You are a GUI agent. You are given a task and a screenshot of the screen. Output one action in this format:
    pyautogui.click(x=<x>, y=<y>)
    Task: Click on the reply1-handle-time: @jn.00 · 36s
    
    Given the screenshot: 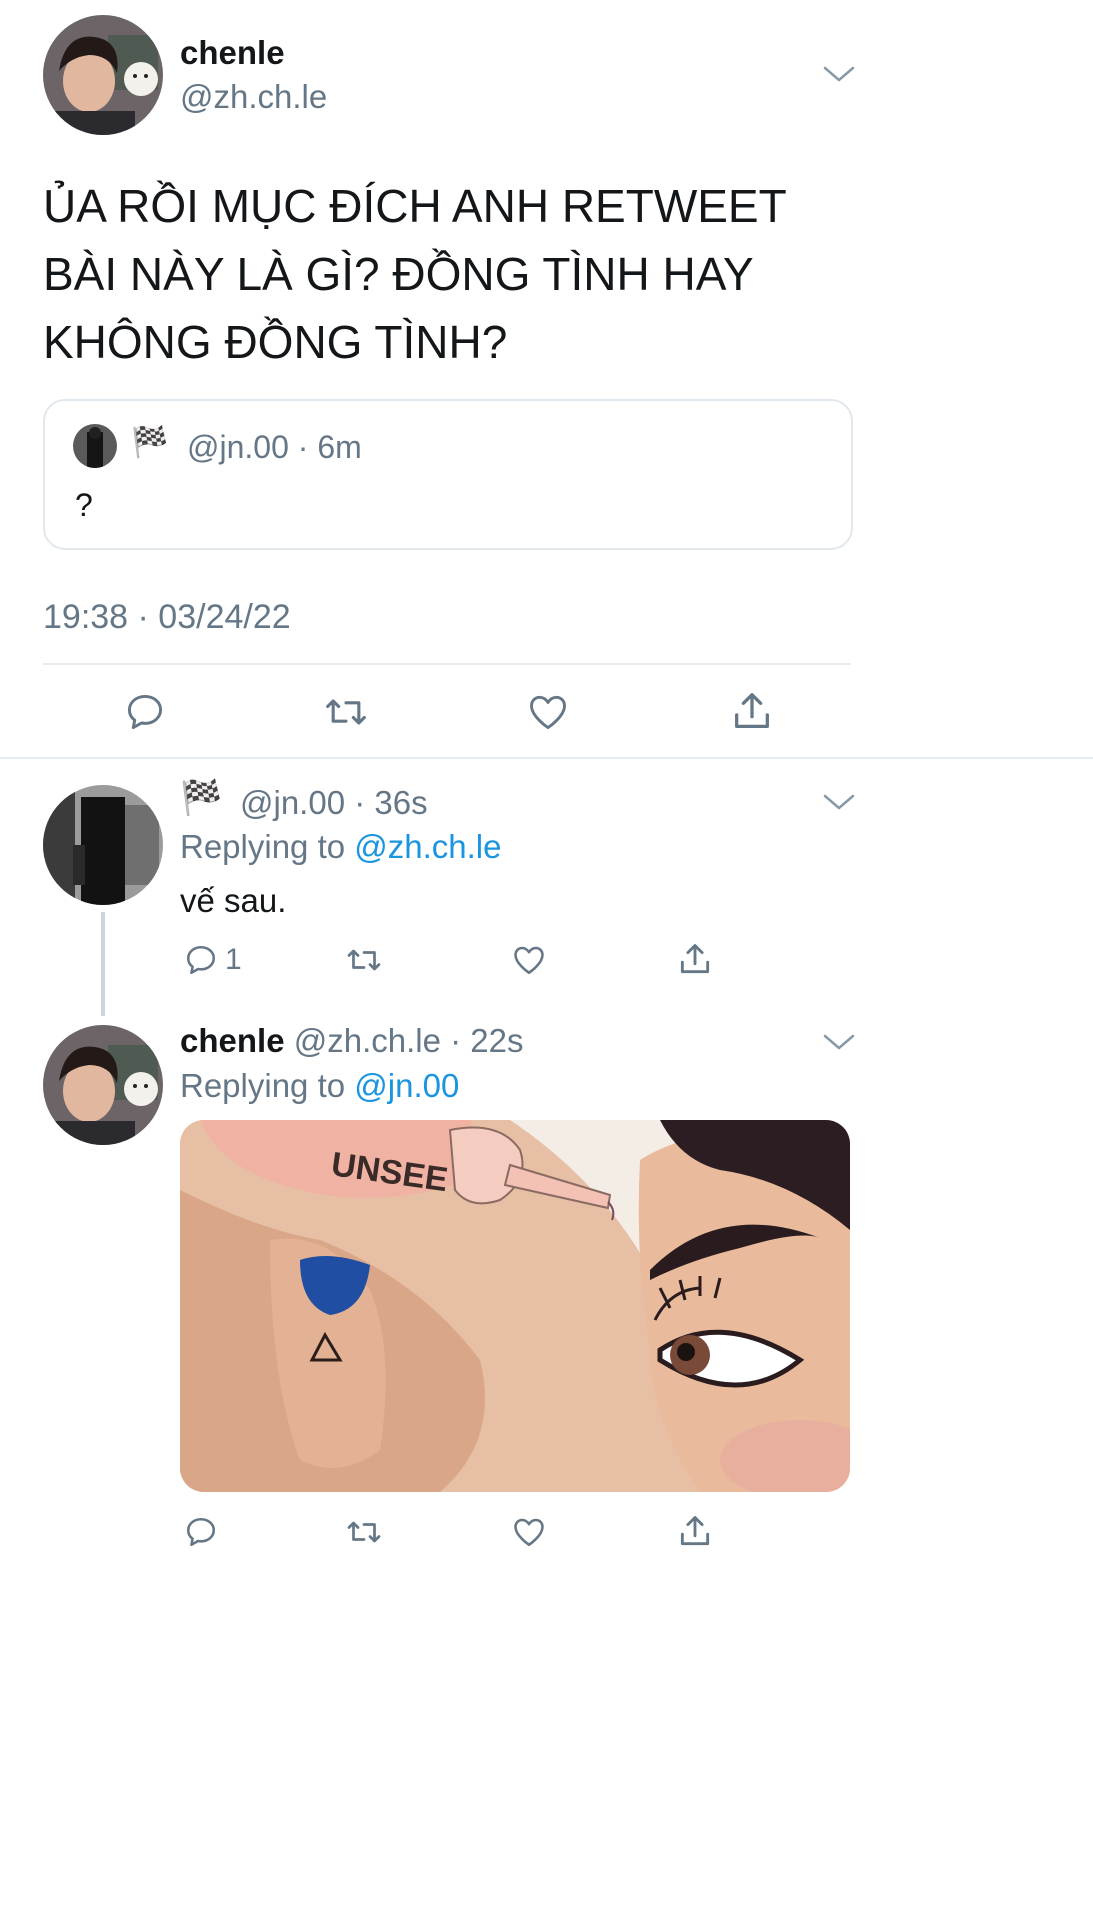 What is the action you would take?
    pyautogui.click(x=334, y=803)
    